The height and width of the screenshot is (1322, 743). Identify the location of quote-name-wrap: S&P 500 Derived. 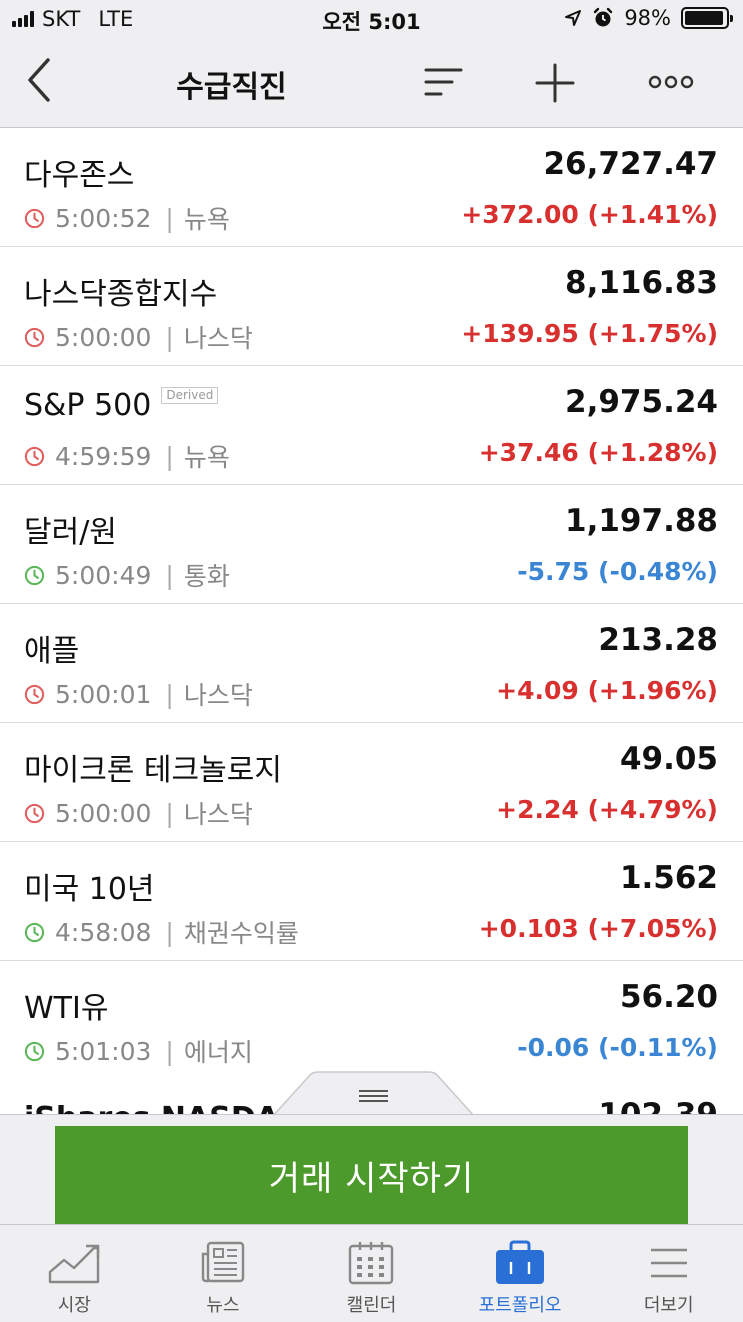
(121, 405).